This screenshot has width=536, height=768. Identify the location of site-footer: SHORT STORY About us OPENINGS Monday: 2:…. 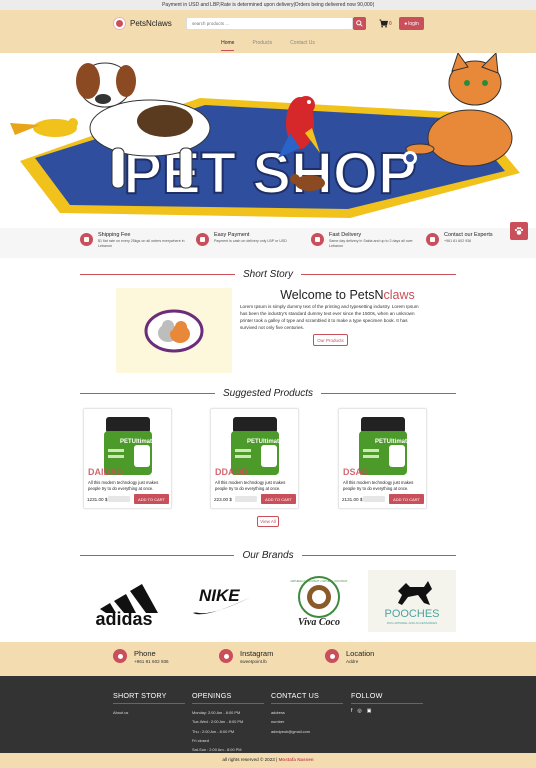
(268, 714).